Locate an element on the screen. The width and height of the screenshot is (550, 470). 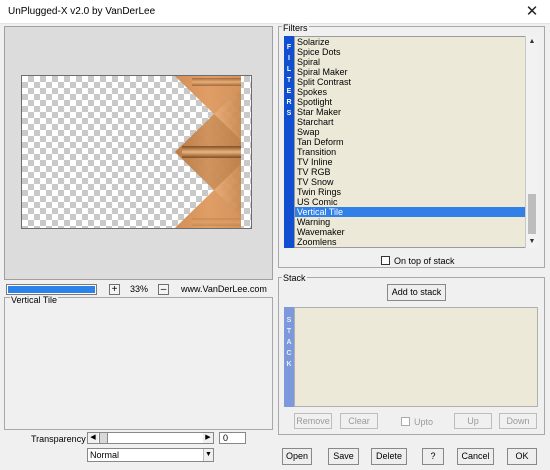
on-top-checkbox is located at coordinates (385, 260).